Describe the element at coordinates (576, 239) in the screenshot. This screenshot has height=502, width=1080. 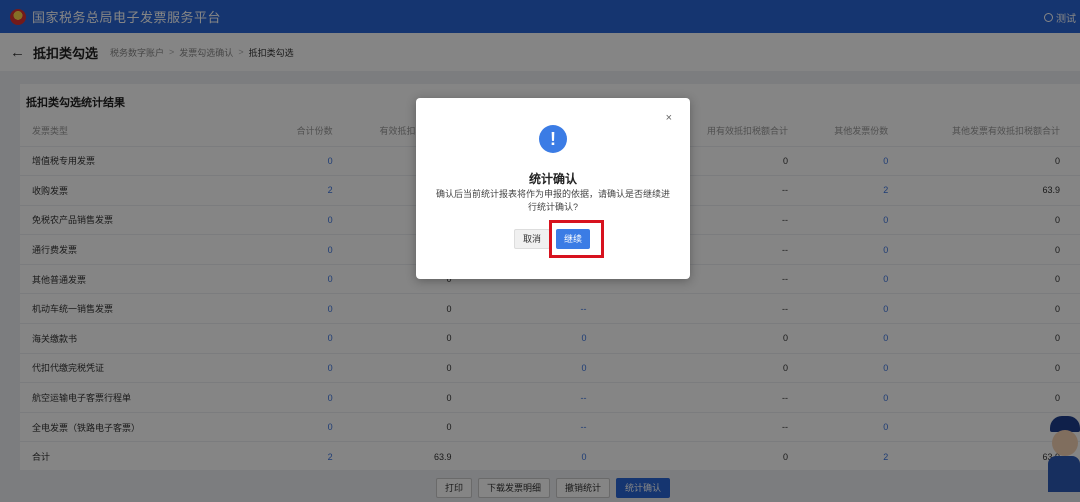
I see `highlight-box` at that location.